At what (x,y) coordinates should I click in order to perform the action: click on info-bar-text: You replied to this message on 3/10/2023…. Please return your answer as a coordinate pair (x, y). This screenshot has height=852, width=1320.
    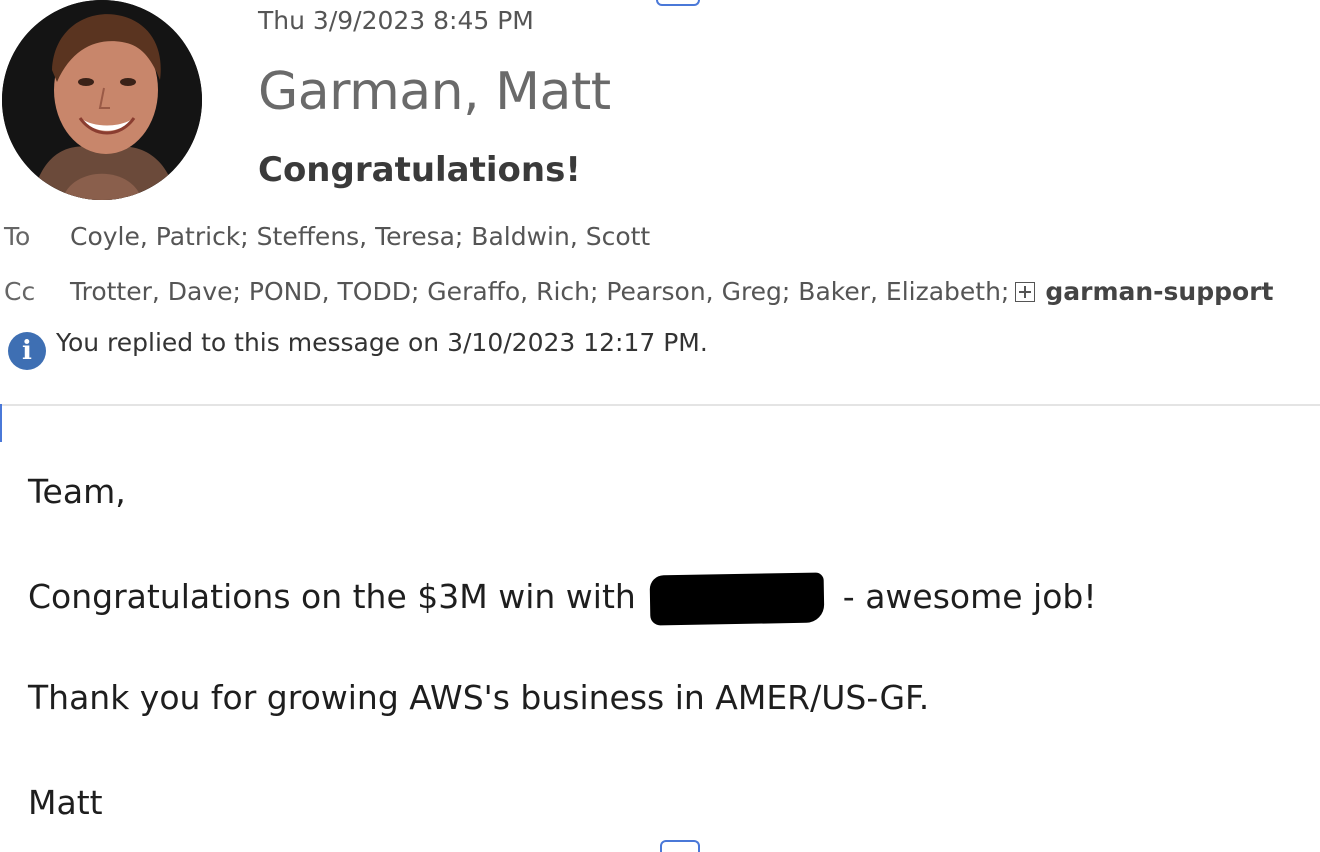
    Looking at the image, I should click on (382, 342).